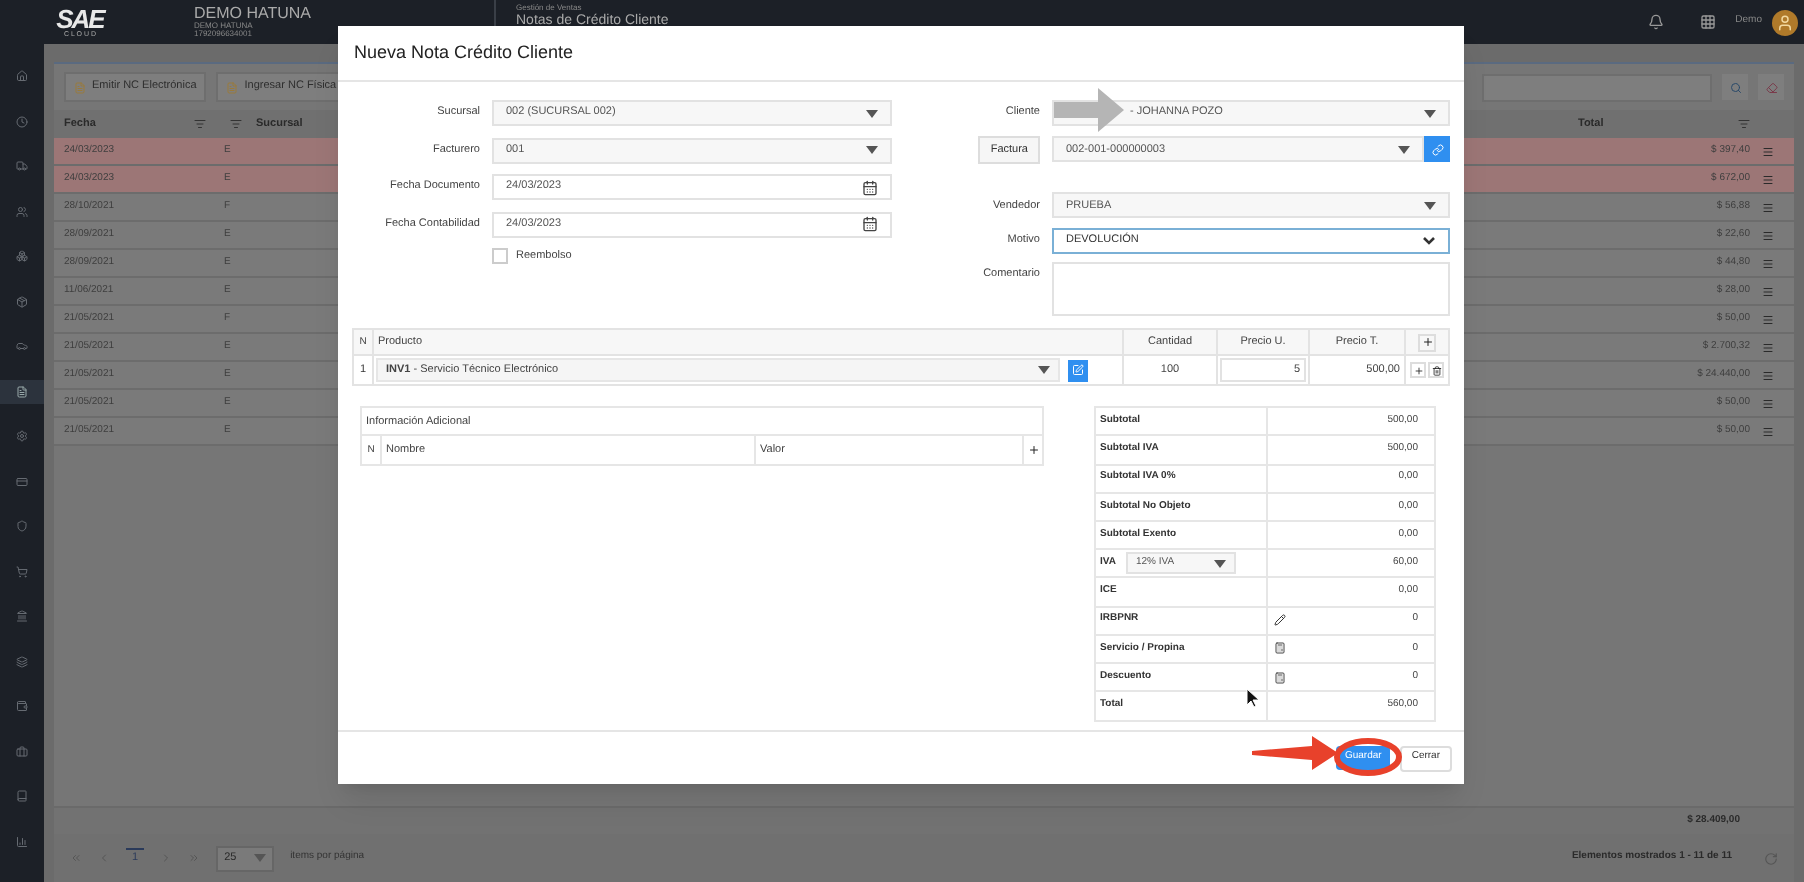 This screenshot has width=1804, height=882. I want to click on edit-button, so click(1078, 370).